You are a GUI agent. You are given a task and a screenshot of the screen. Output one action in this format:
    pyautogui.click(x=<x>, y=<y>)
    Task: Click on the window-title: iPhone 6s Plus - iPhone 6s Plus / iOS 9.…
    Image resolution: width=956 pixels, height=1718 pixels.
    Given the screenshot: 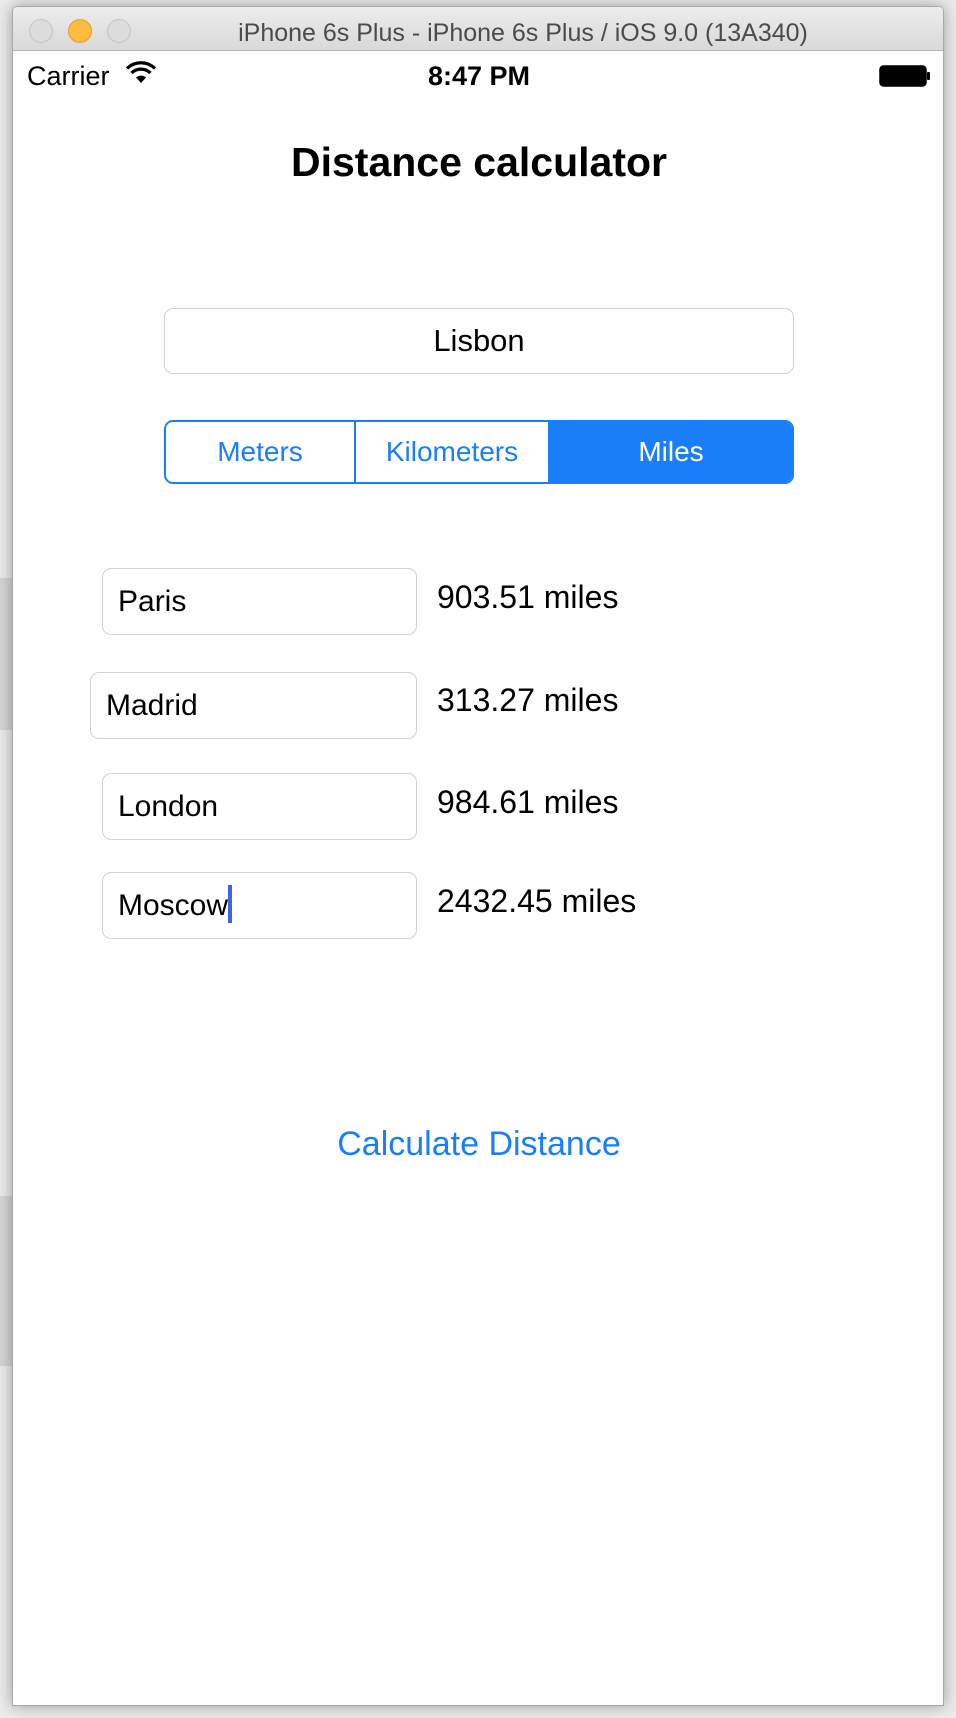 What is the action you would take?
    pyautogui.click(x=523, y=33)
    